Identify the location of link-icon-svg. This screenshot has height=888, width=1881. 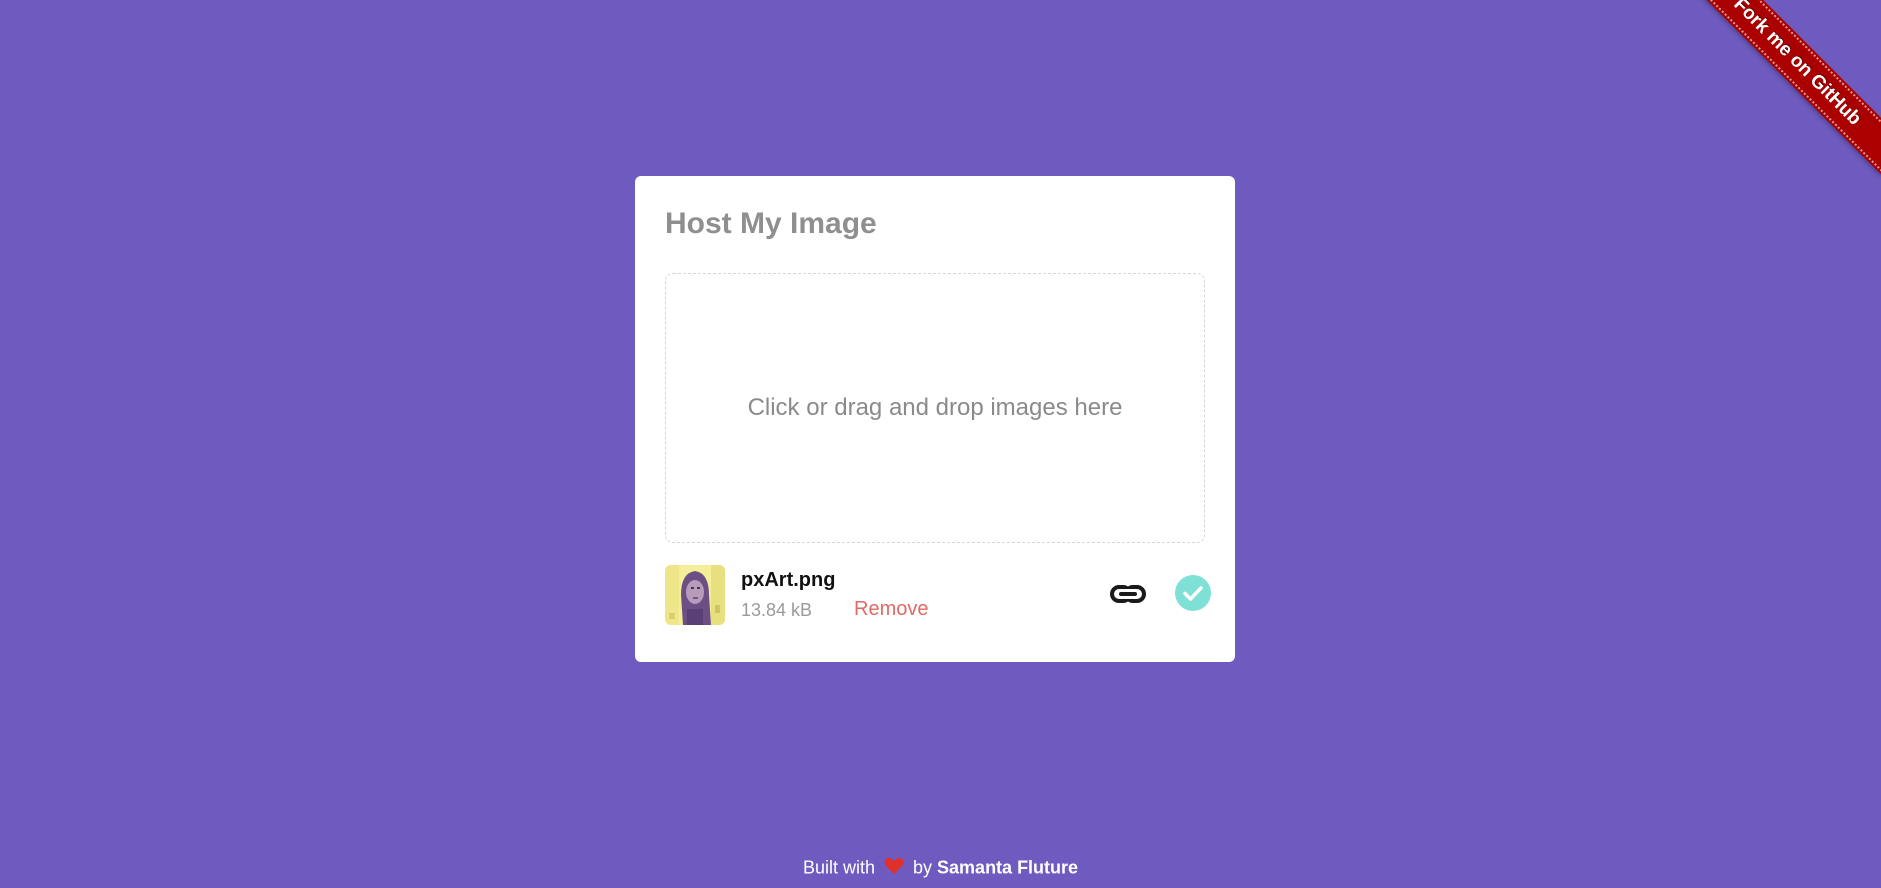
(1128, 594).